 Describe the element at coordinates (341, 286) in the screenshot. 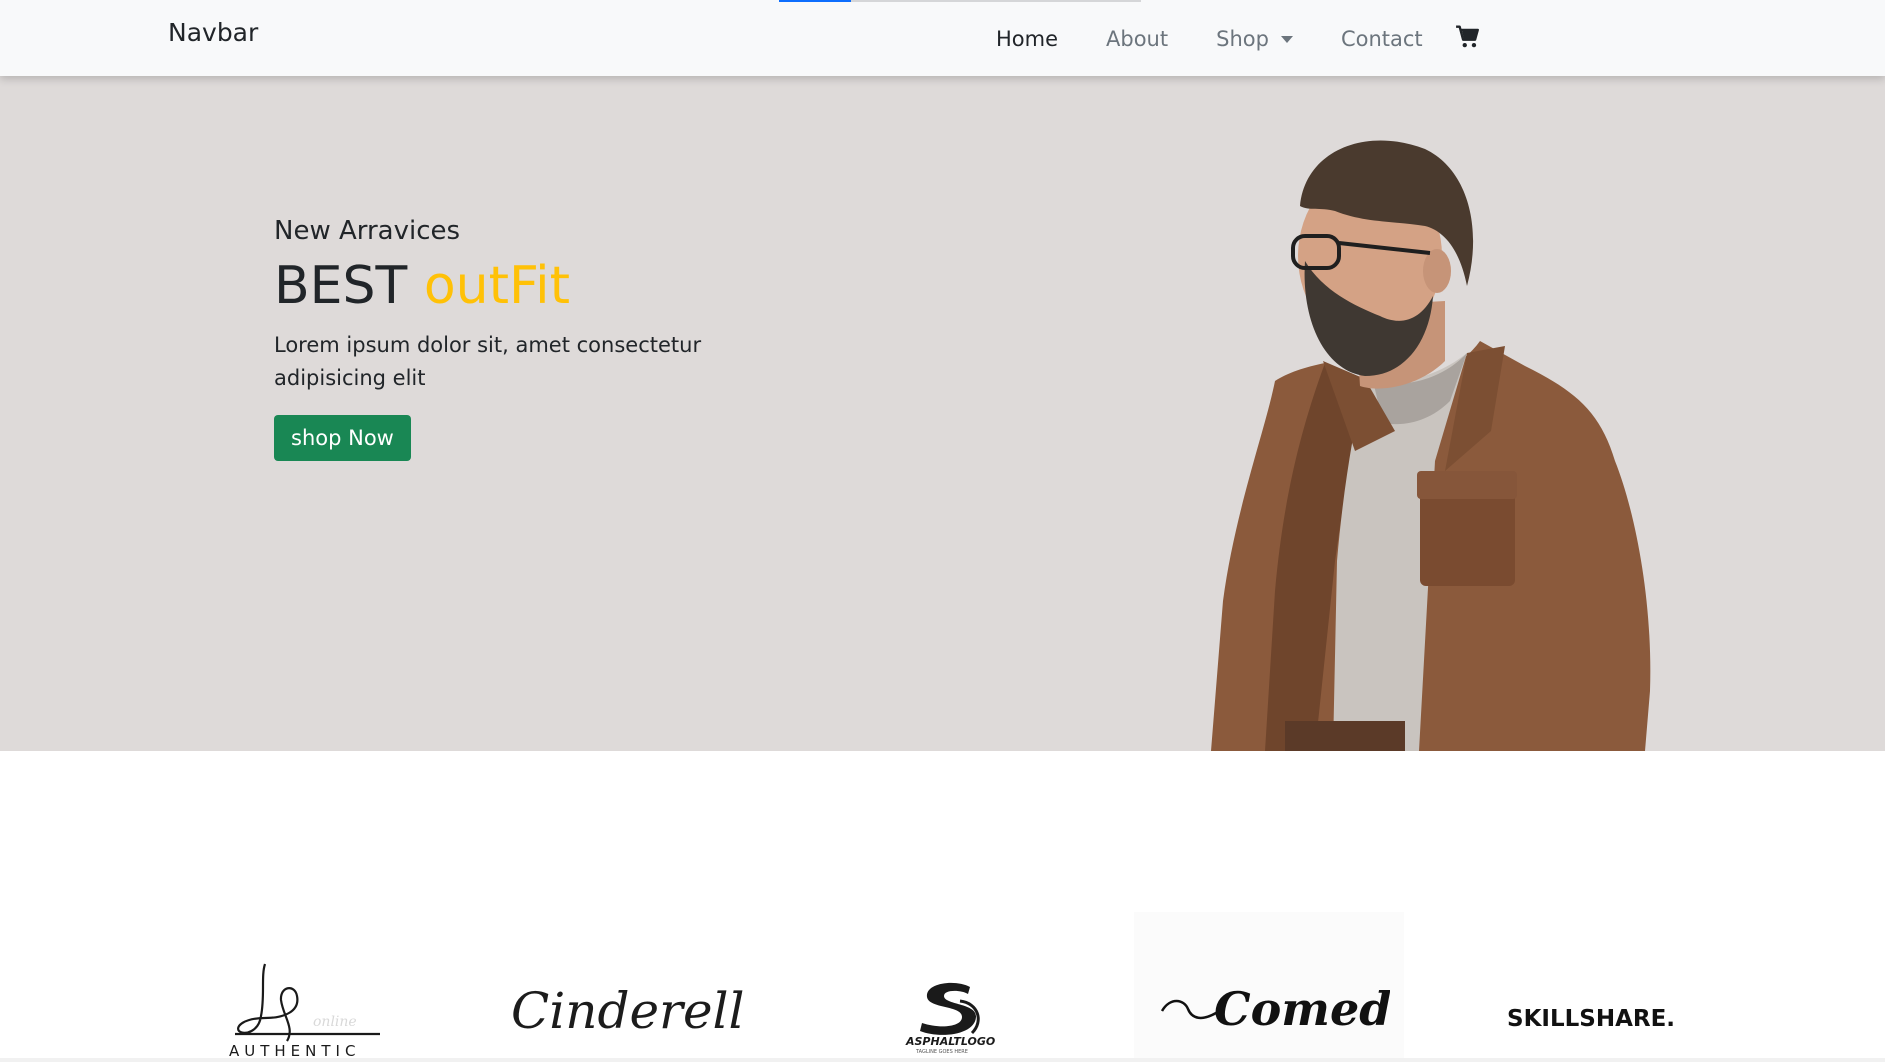

I see `headline-main: BEST` at that location.